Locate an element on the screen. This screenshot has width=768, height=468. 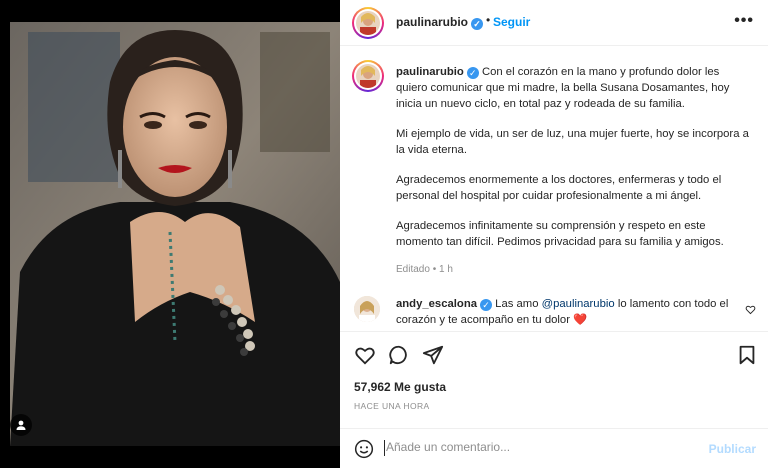
comment-input is located at coordinates (536, 447).